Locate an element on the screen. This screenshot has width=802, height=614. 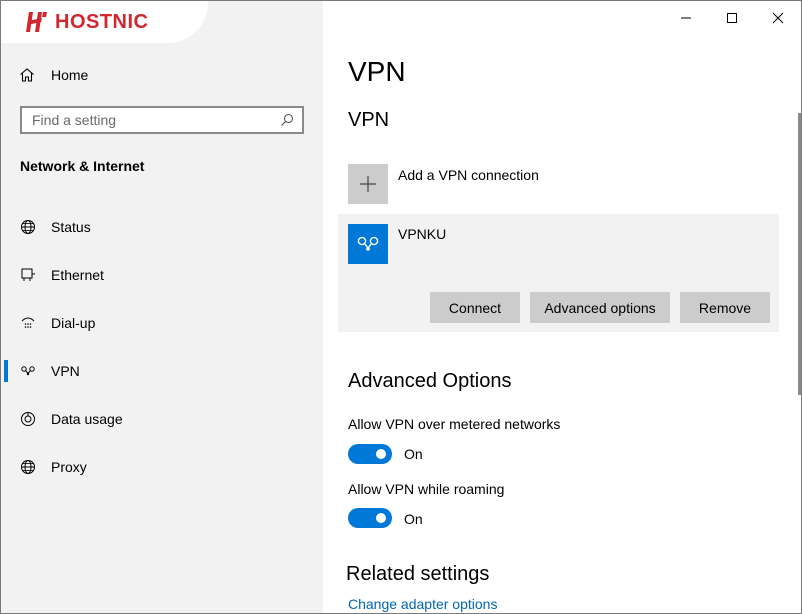
vpn-connection-name: VPNKU is located at coordinates (422, 234).